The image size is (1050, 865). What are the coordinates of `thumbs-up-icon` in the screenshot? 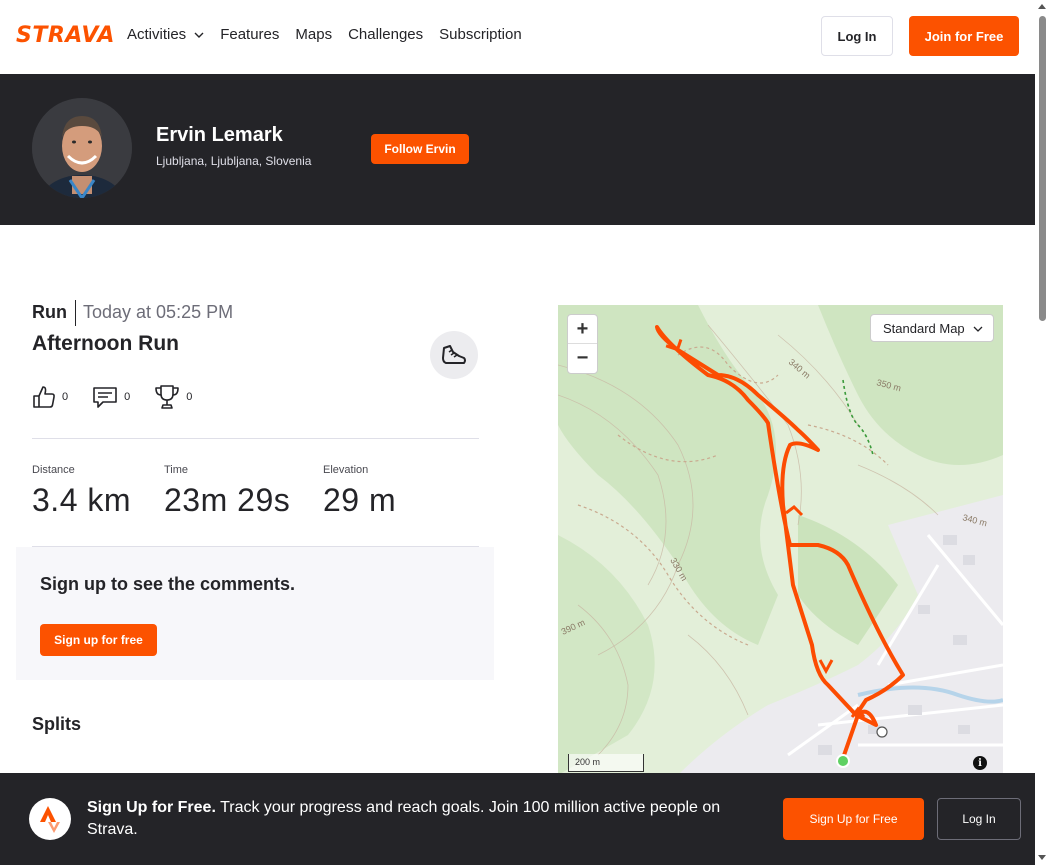 It's located at (44, 397).